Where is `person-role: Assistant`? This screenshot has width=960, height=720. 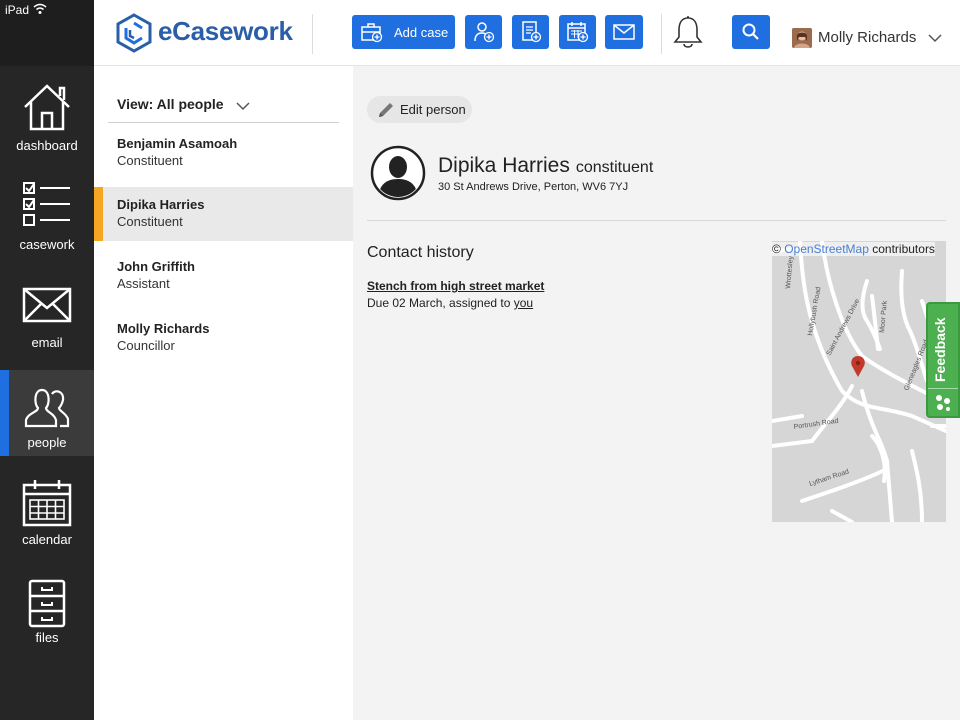
person-role: Assistant is located at coordinates (143, 283).